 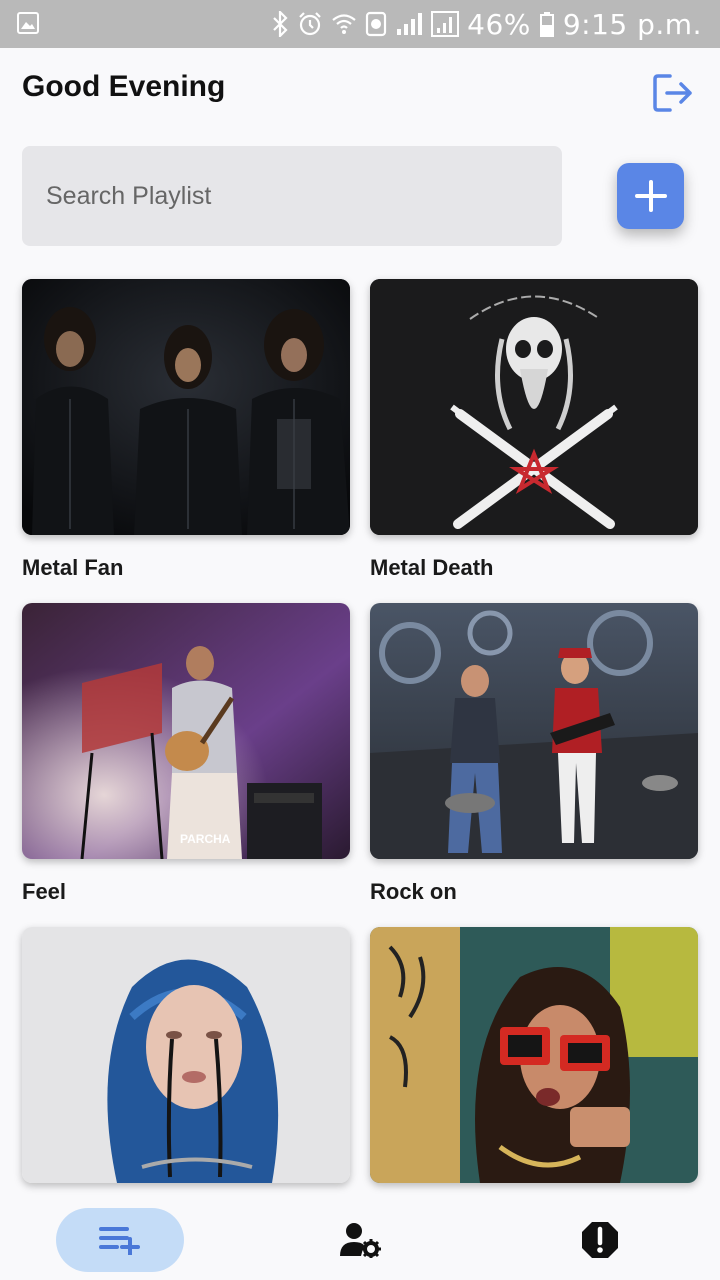 What do you see at coordinates (445, 24) in the screenshot?
I see `signal-2-icon` at bounding box center [445, 24].